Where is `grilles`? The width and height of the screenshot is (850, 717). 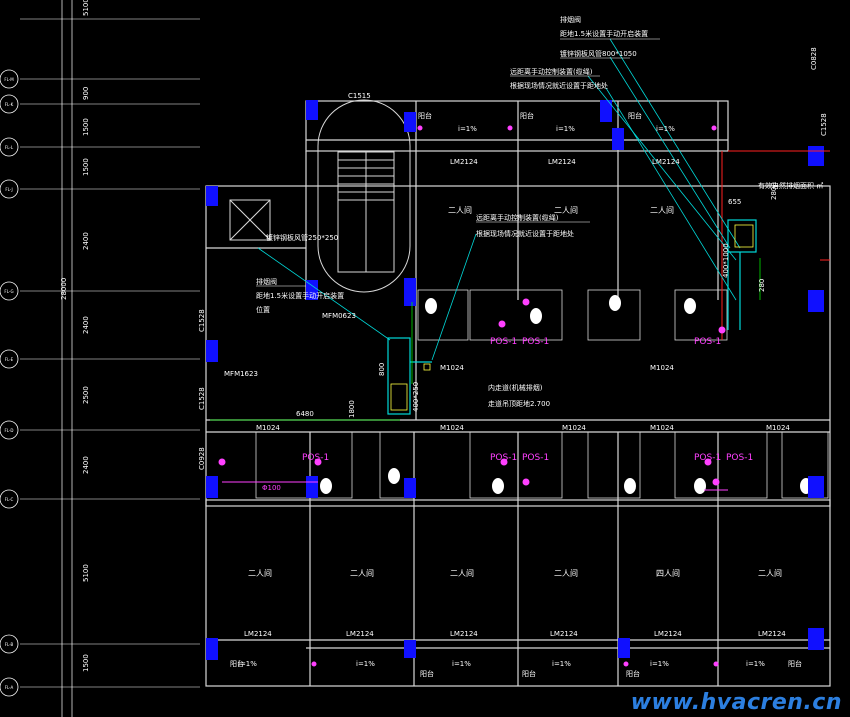 grilles is located at coordinates (572, 317).